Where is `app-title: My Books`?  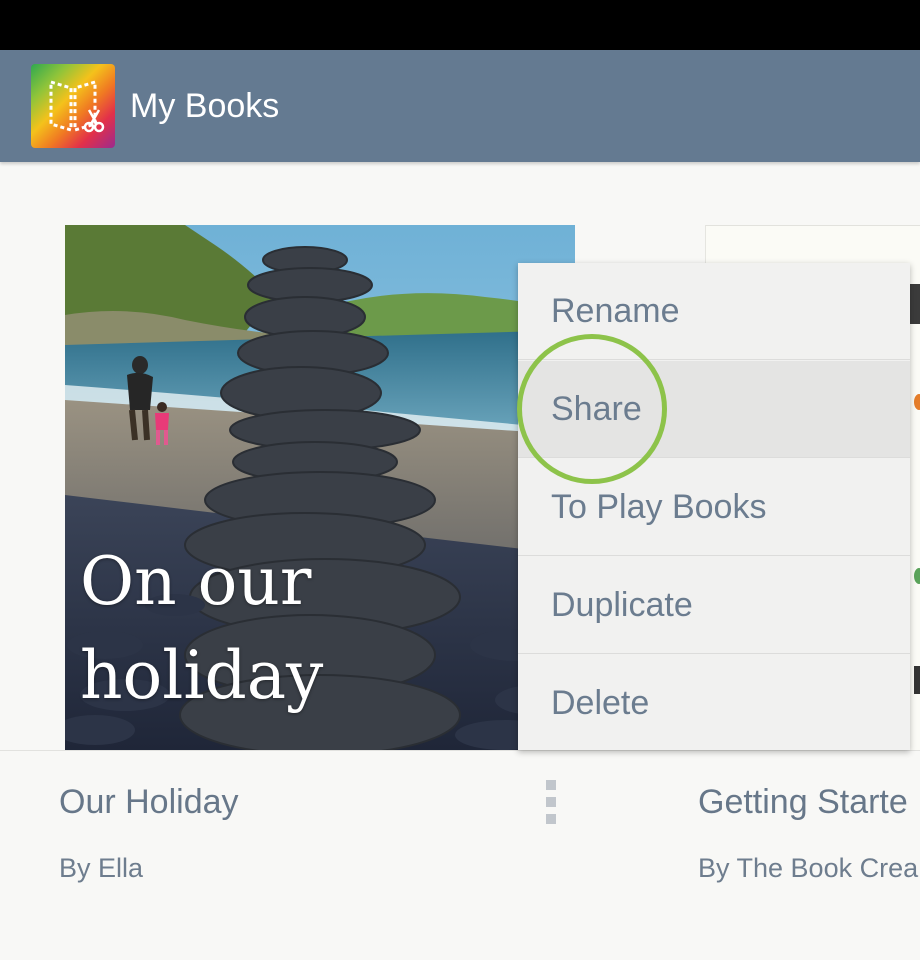
app-title: My Books is located at coordinates (205, 106).